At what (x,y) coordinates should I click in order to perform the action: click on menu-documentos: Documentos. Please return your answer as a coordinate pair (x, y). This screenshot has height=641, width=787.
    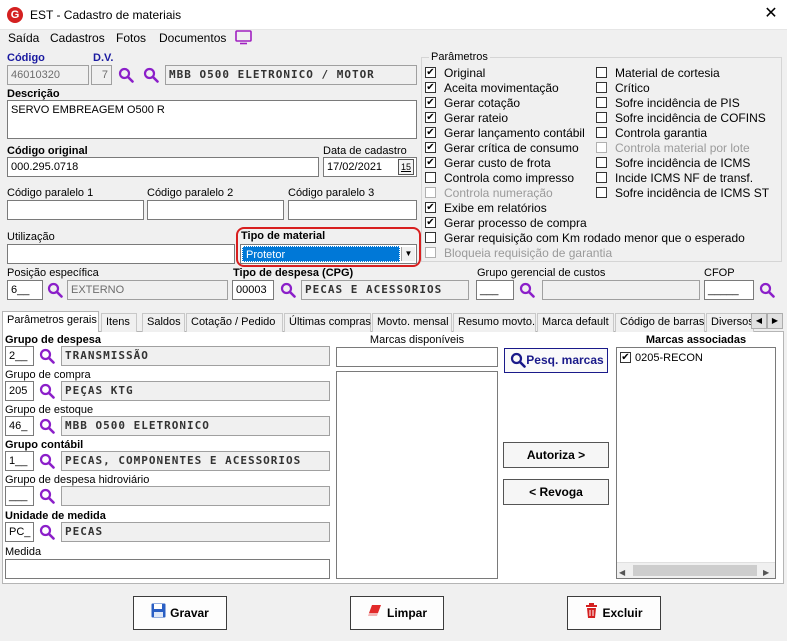
    Looking at the image, I should click on (192, 38).